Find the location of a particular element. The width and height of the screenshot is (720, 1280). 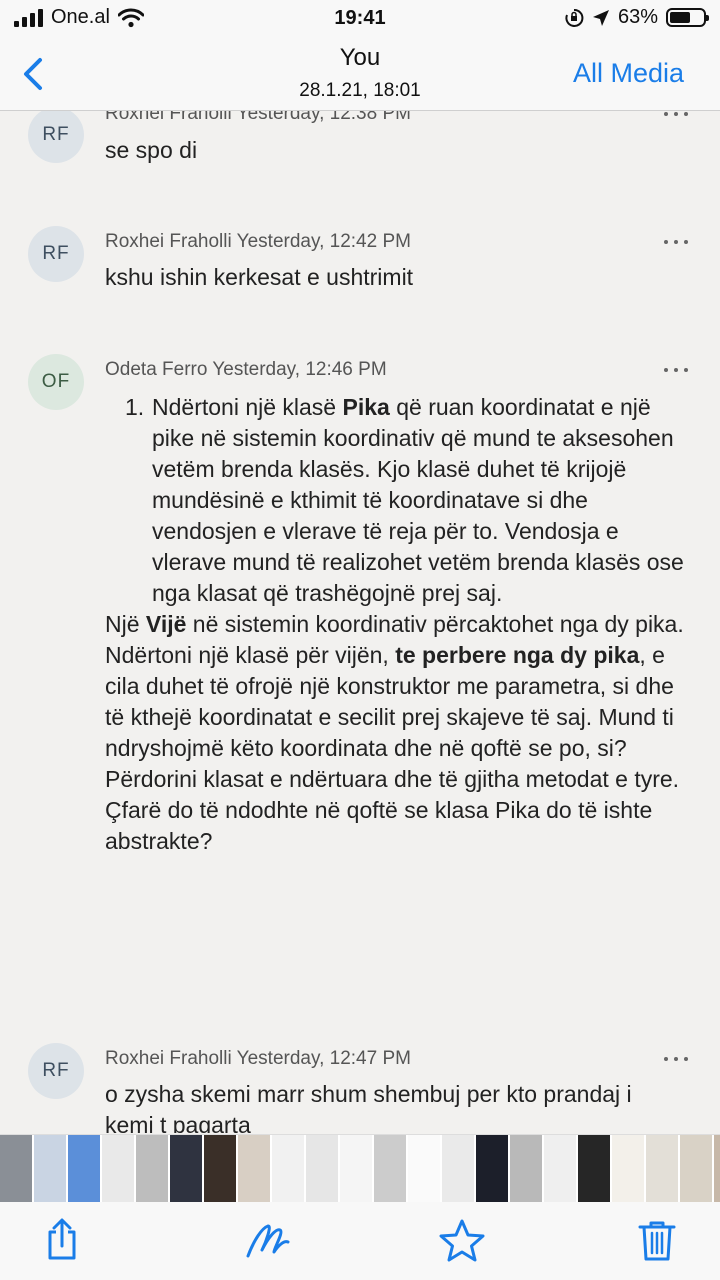

location-icon is located at coordinates (600, 17).